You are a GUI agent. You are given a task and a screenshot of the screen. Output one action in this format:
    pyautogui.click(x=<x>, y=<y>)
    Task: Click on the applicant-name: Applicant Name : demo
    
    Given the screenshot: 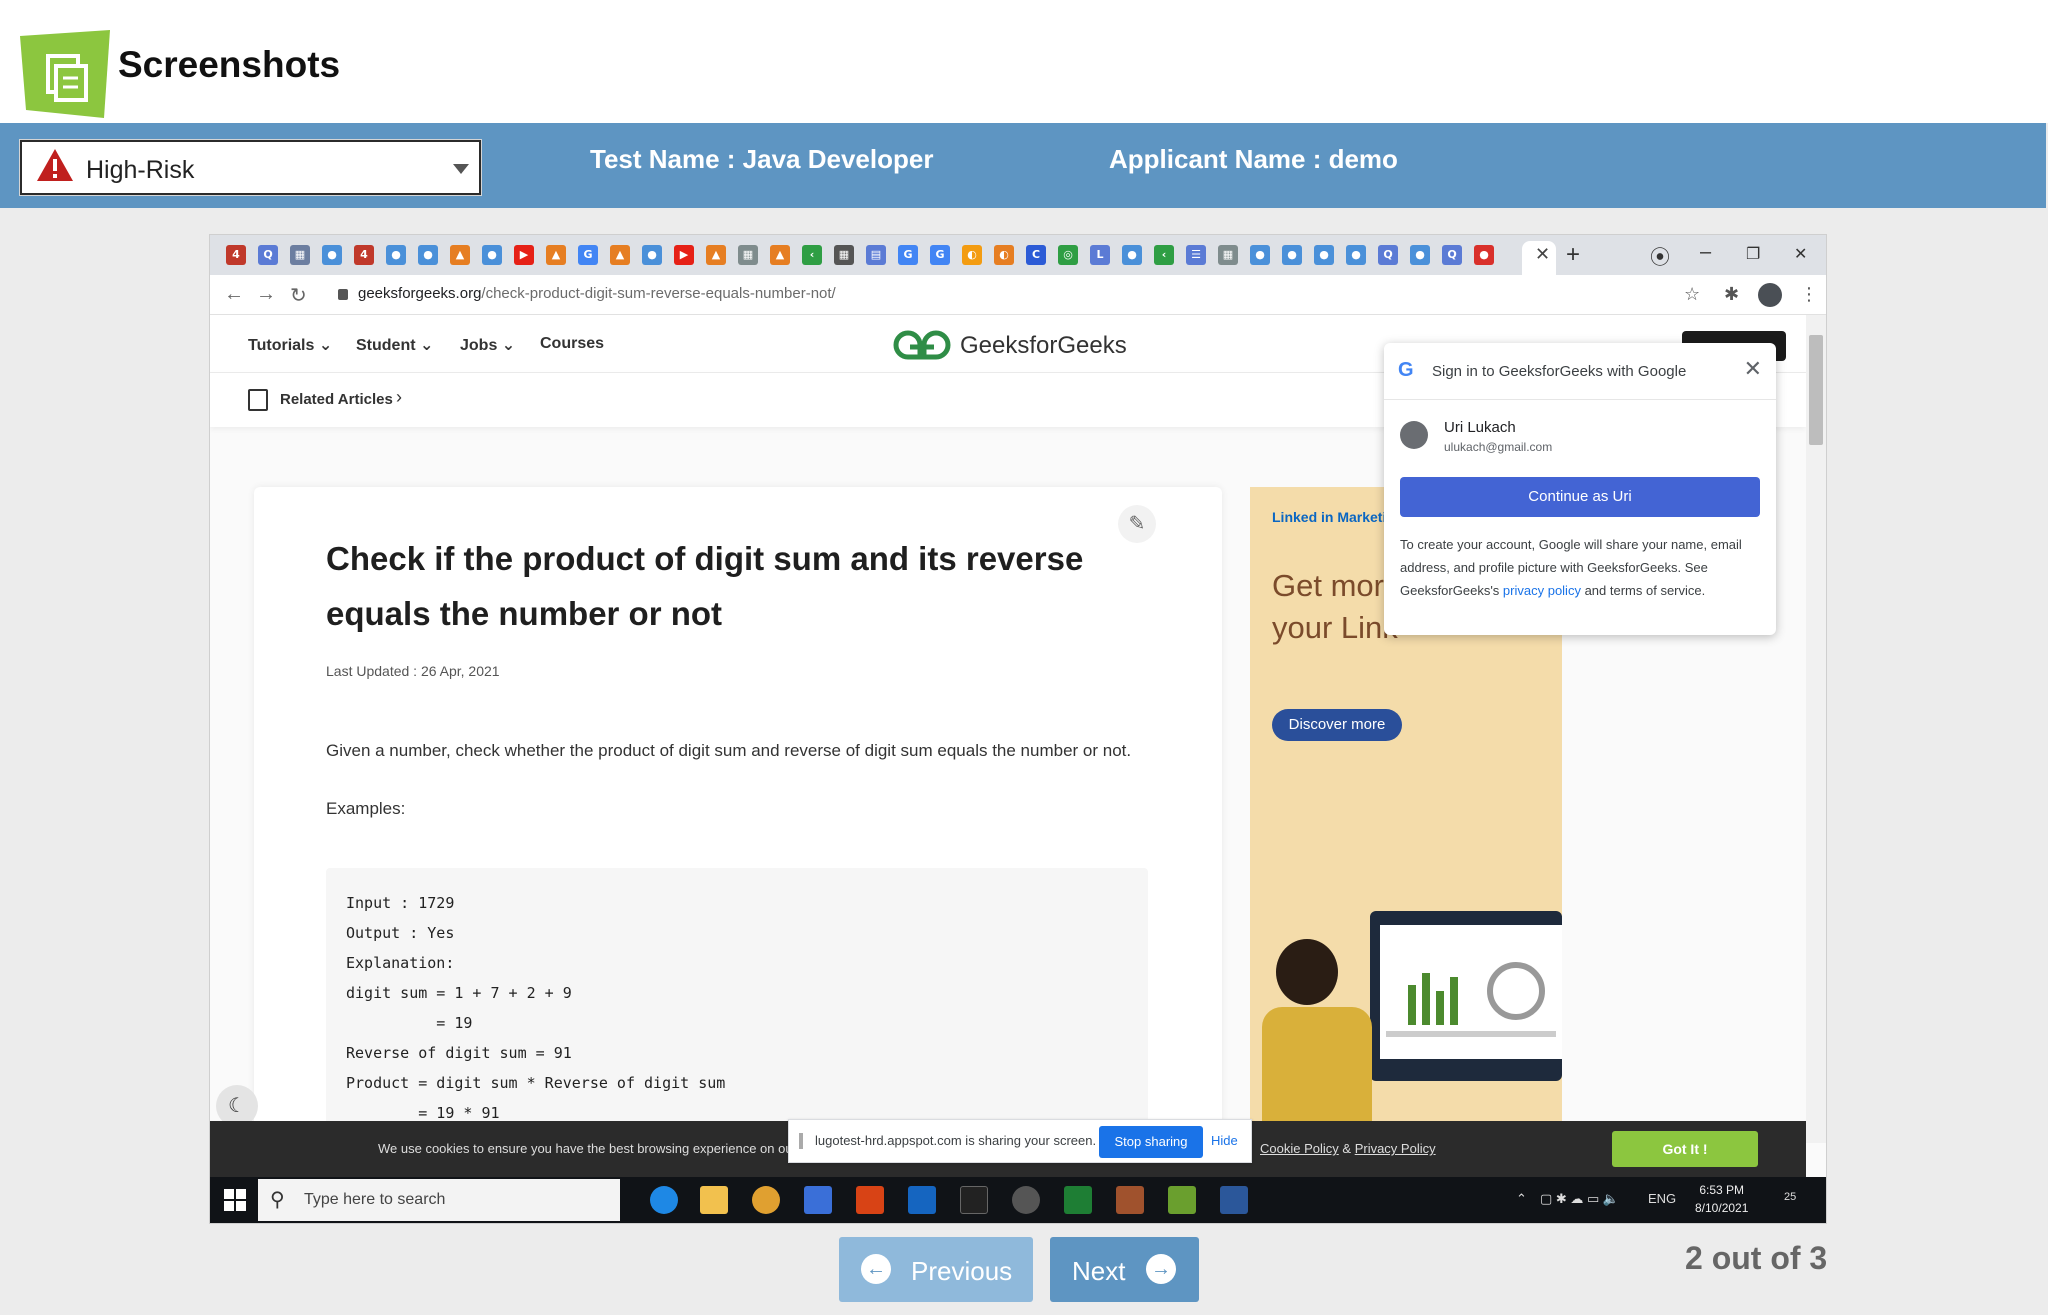 What is the action you would take?
    pyautogui.click(x=1253, y=159)
    